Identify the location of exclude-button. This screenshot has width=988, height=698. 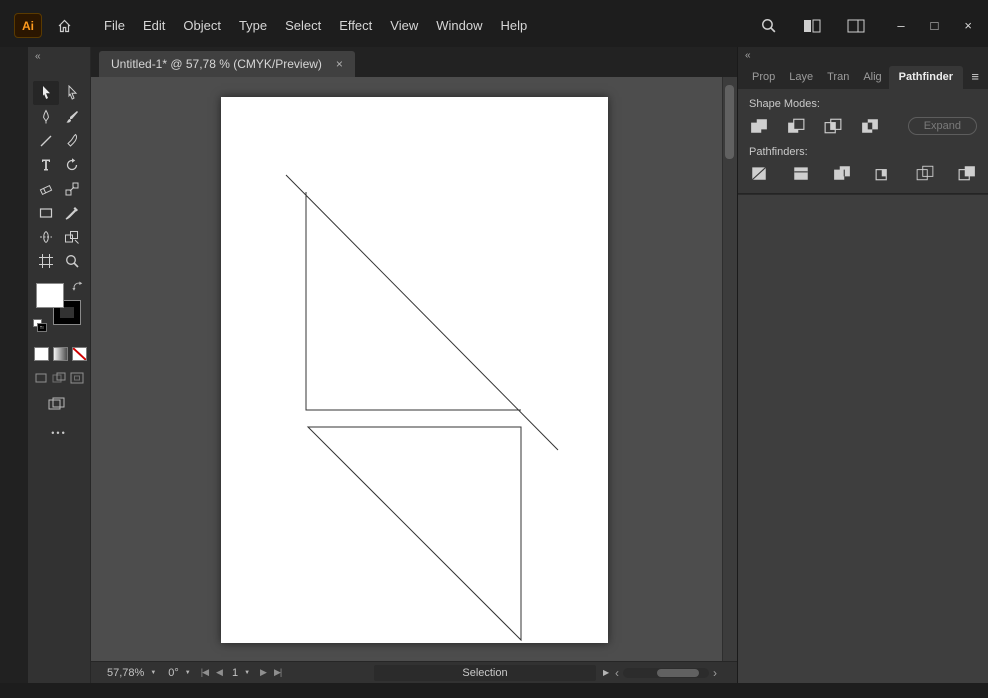
(870, 126).